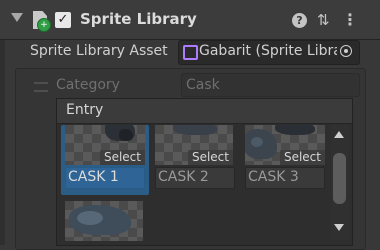 This screenshot has height=250, width=380. I want to click on drag-handle-icon, so click(41, 87).